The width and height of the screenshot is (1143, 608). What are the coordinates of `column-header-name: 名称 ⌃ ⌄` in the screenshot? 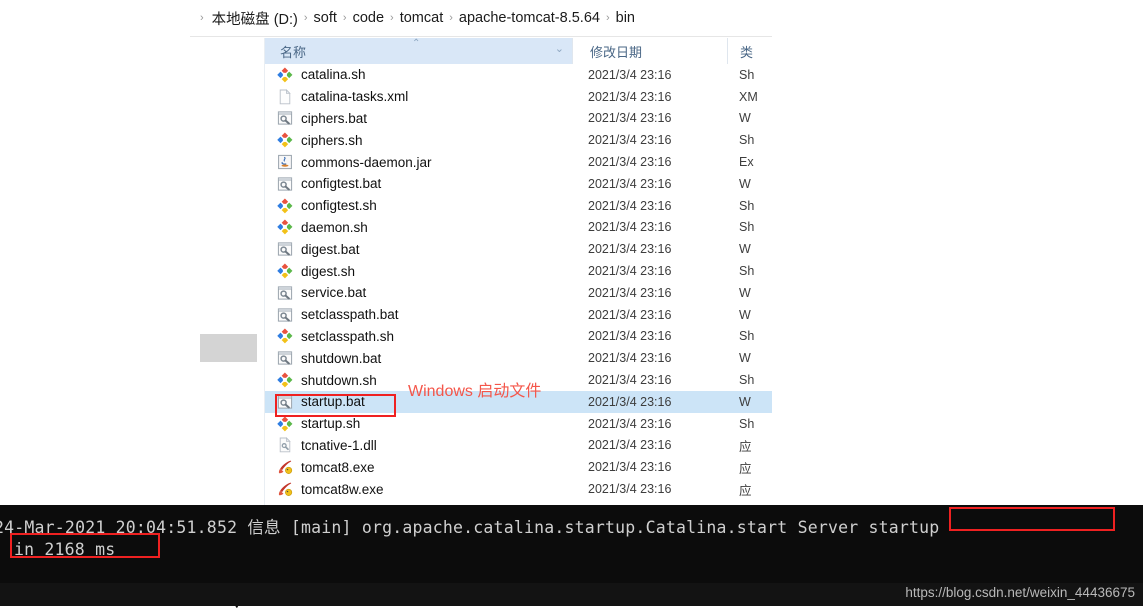 It's located at (418, 51).